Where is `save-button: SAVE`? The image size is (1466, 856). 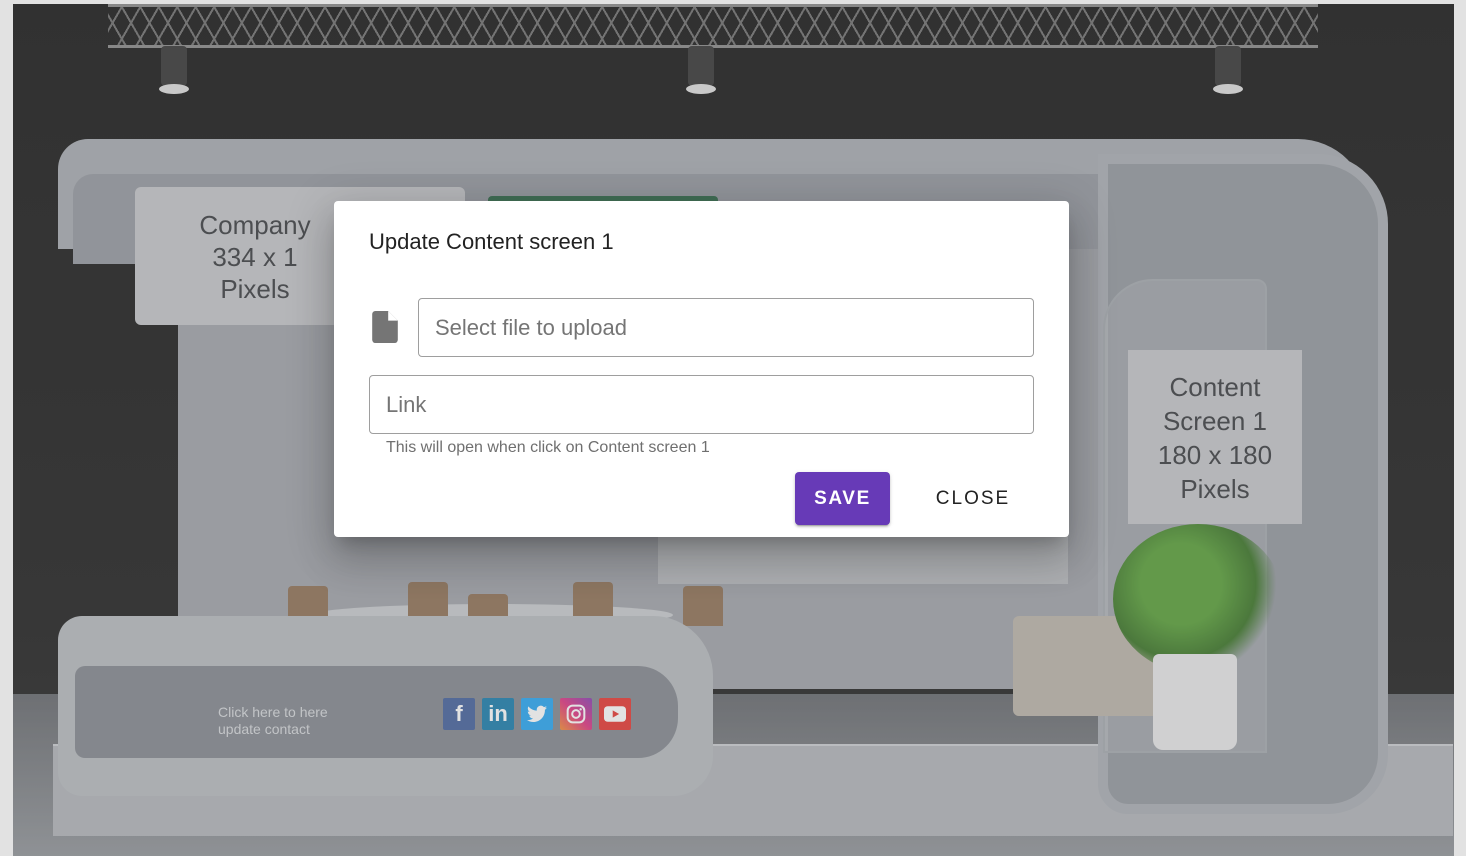
save-button: SAVE is located at coordinates (842, 498).